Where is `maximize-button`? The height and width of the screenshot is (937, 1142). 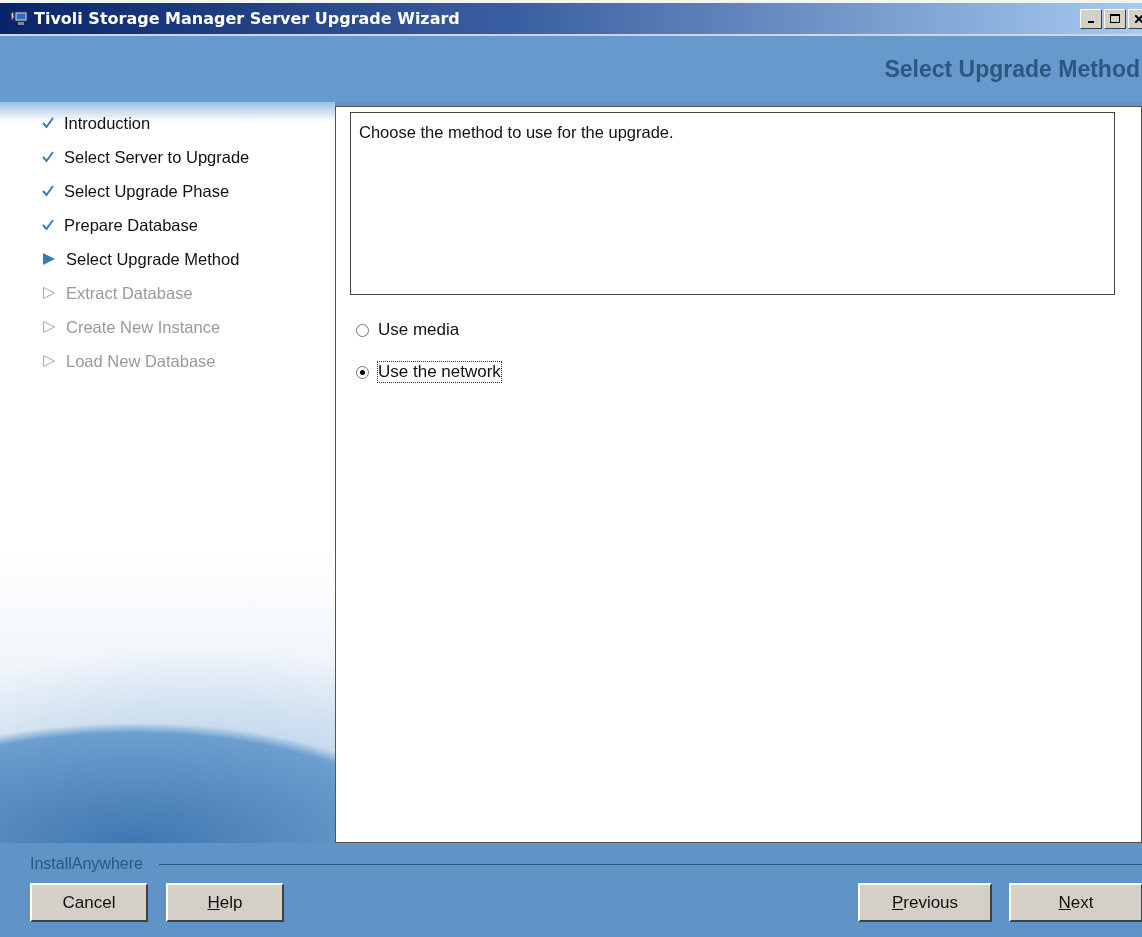 maximize-button is located at coordinates (1115, 18).